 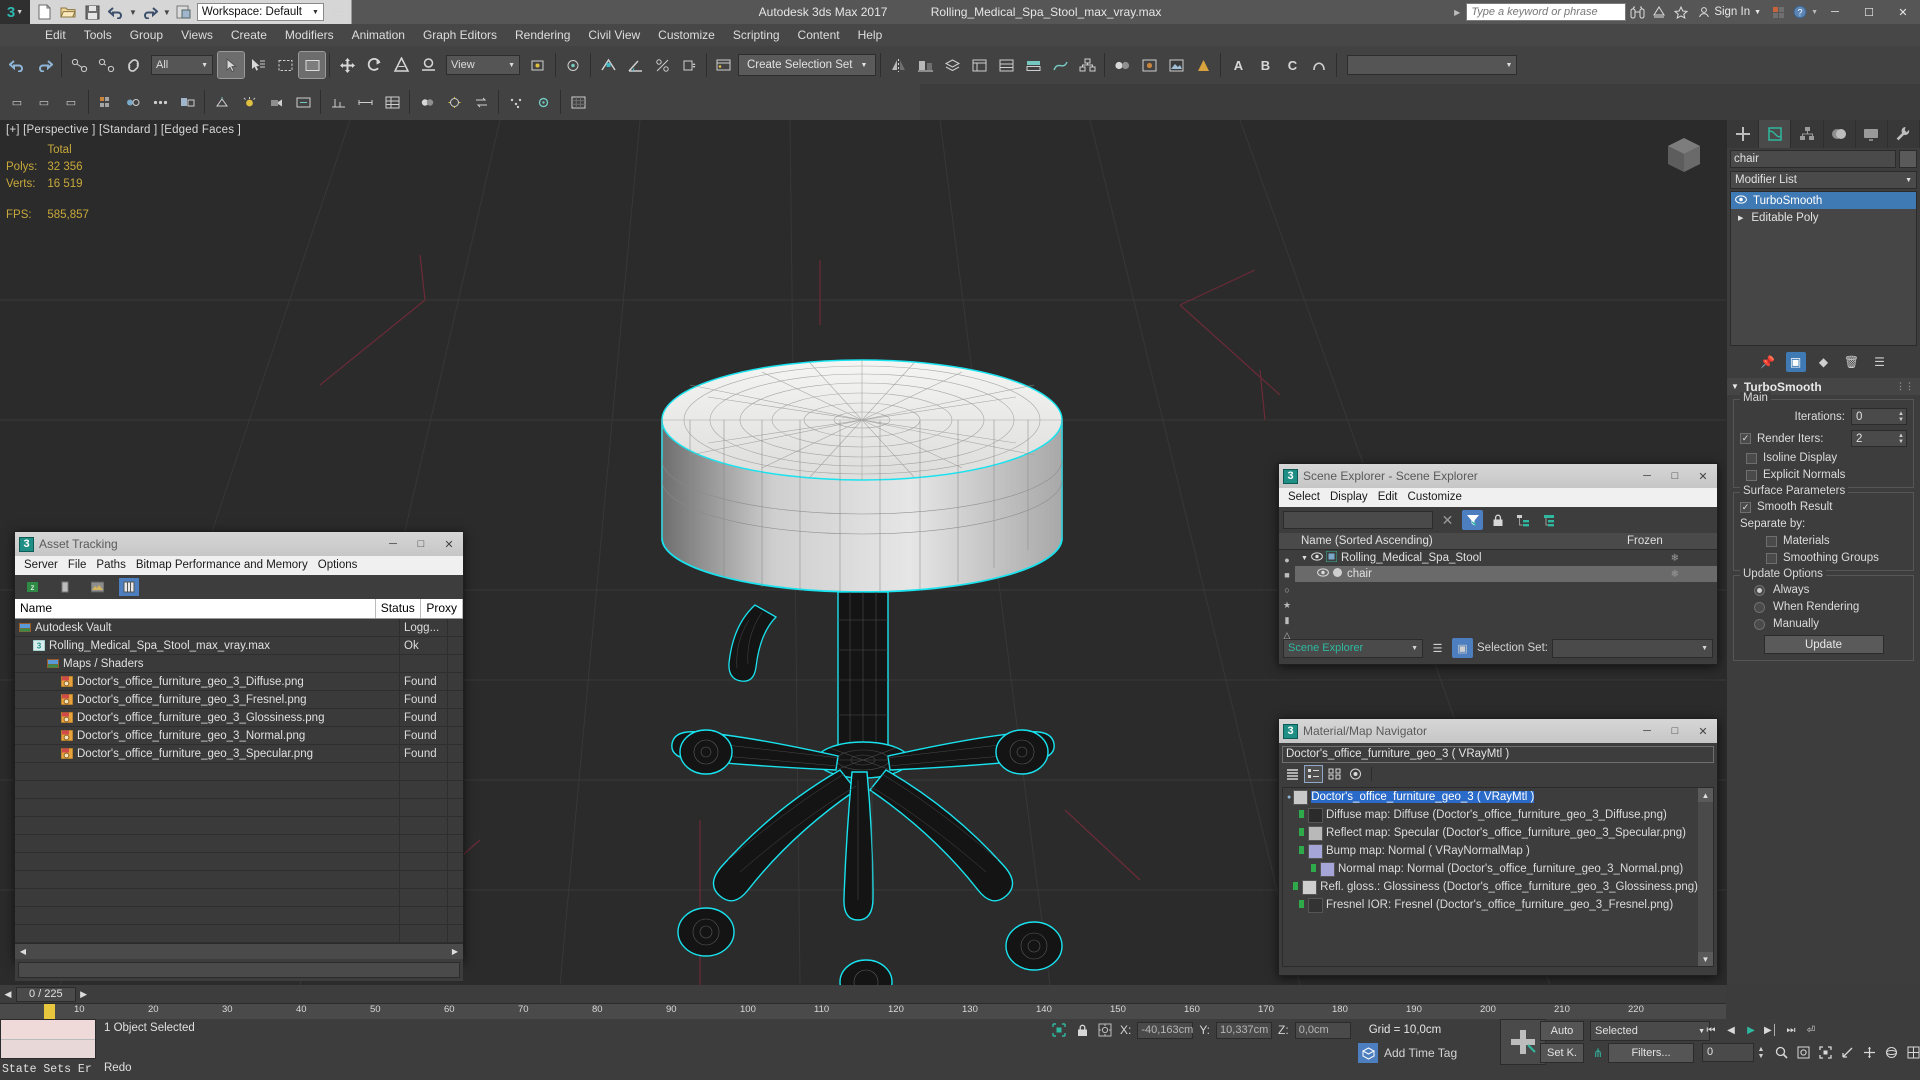 I want to click on create-tab, so click(x=1743, y=134).